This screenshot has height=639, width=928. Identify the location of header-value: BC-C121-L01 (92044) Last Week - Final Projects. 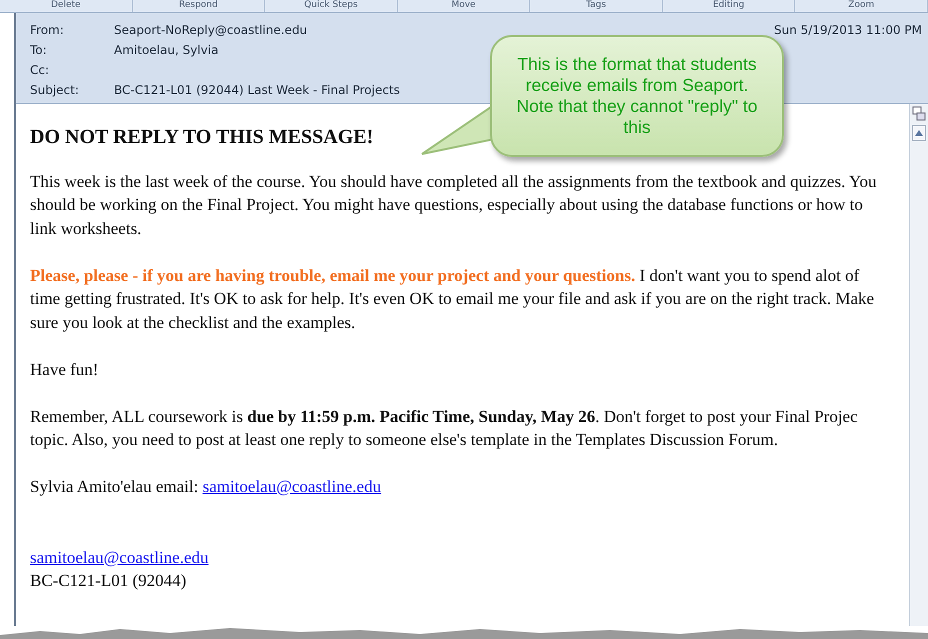
(257, 90).